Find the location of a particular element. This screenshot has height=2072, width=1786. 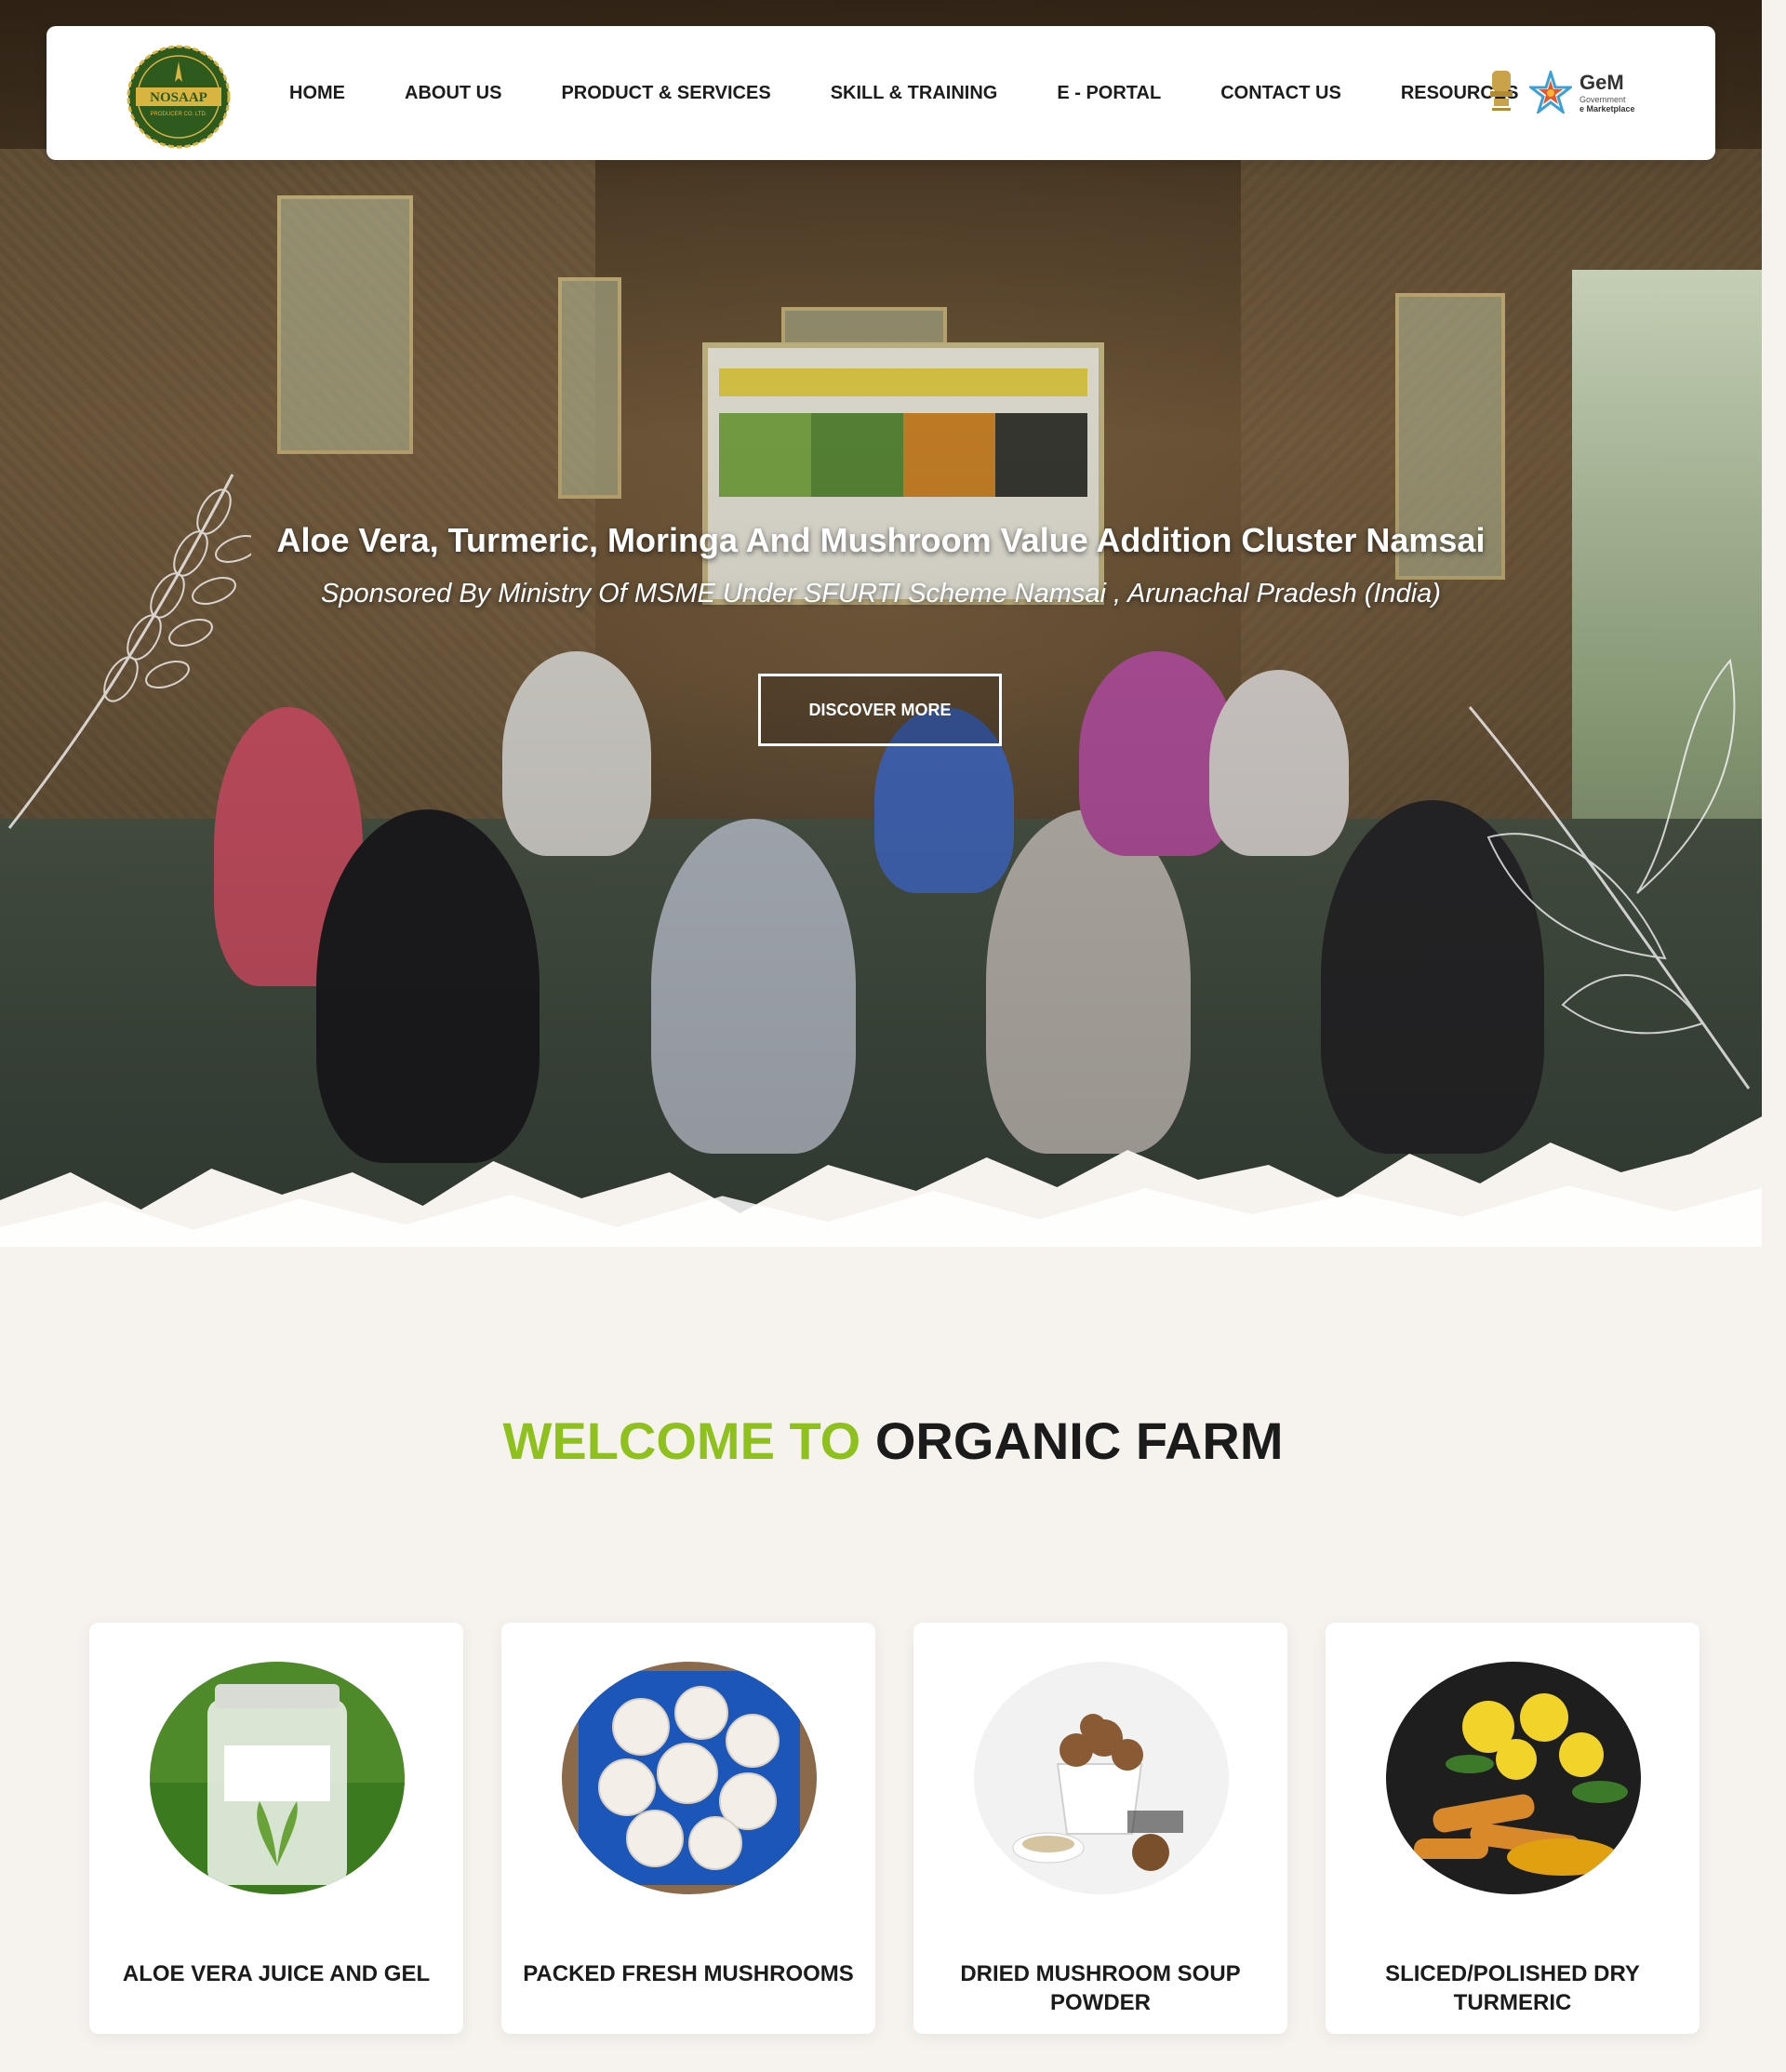

gem-star-icon is located at coordinates (1550, 92).